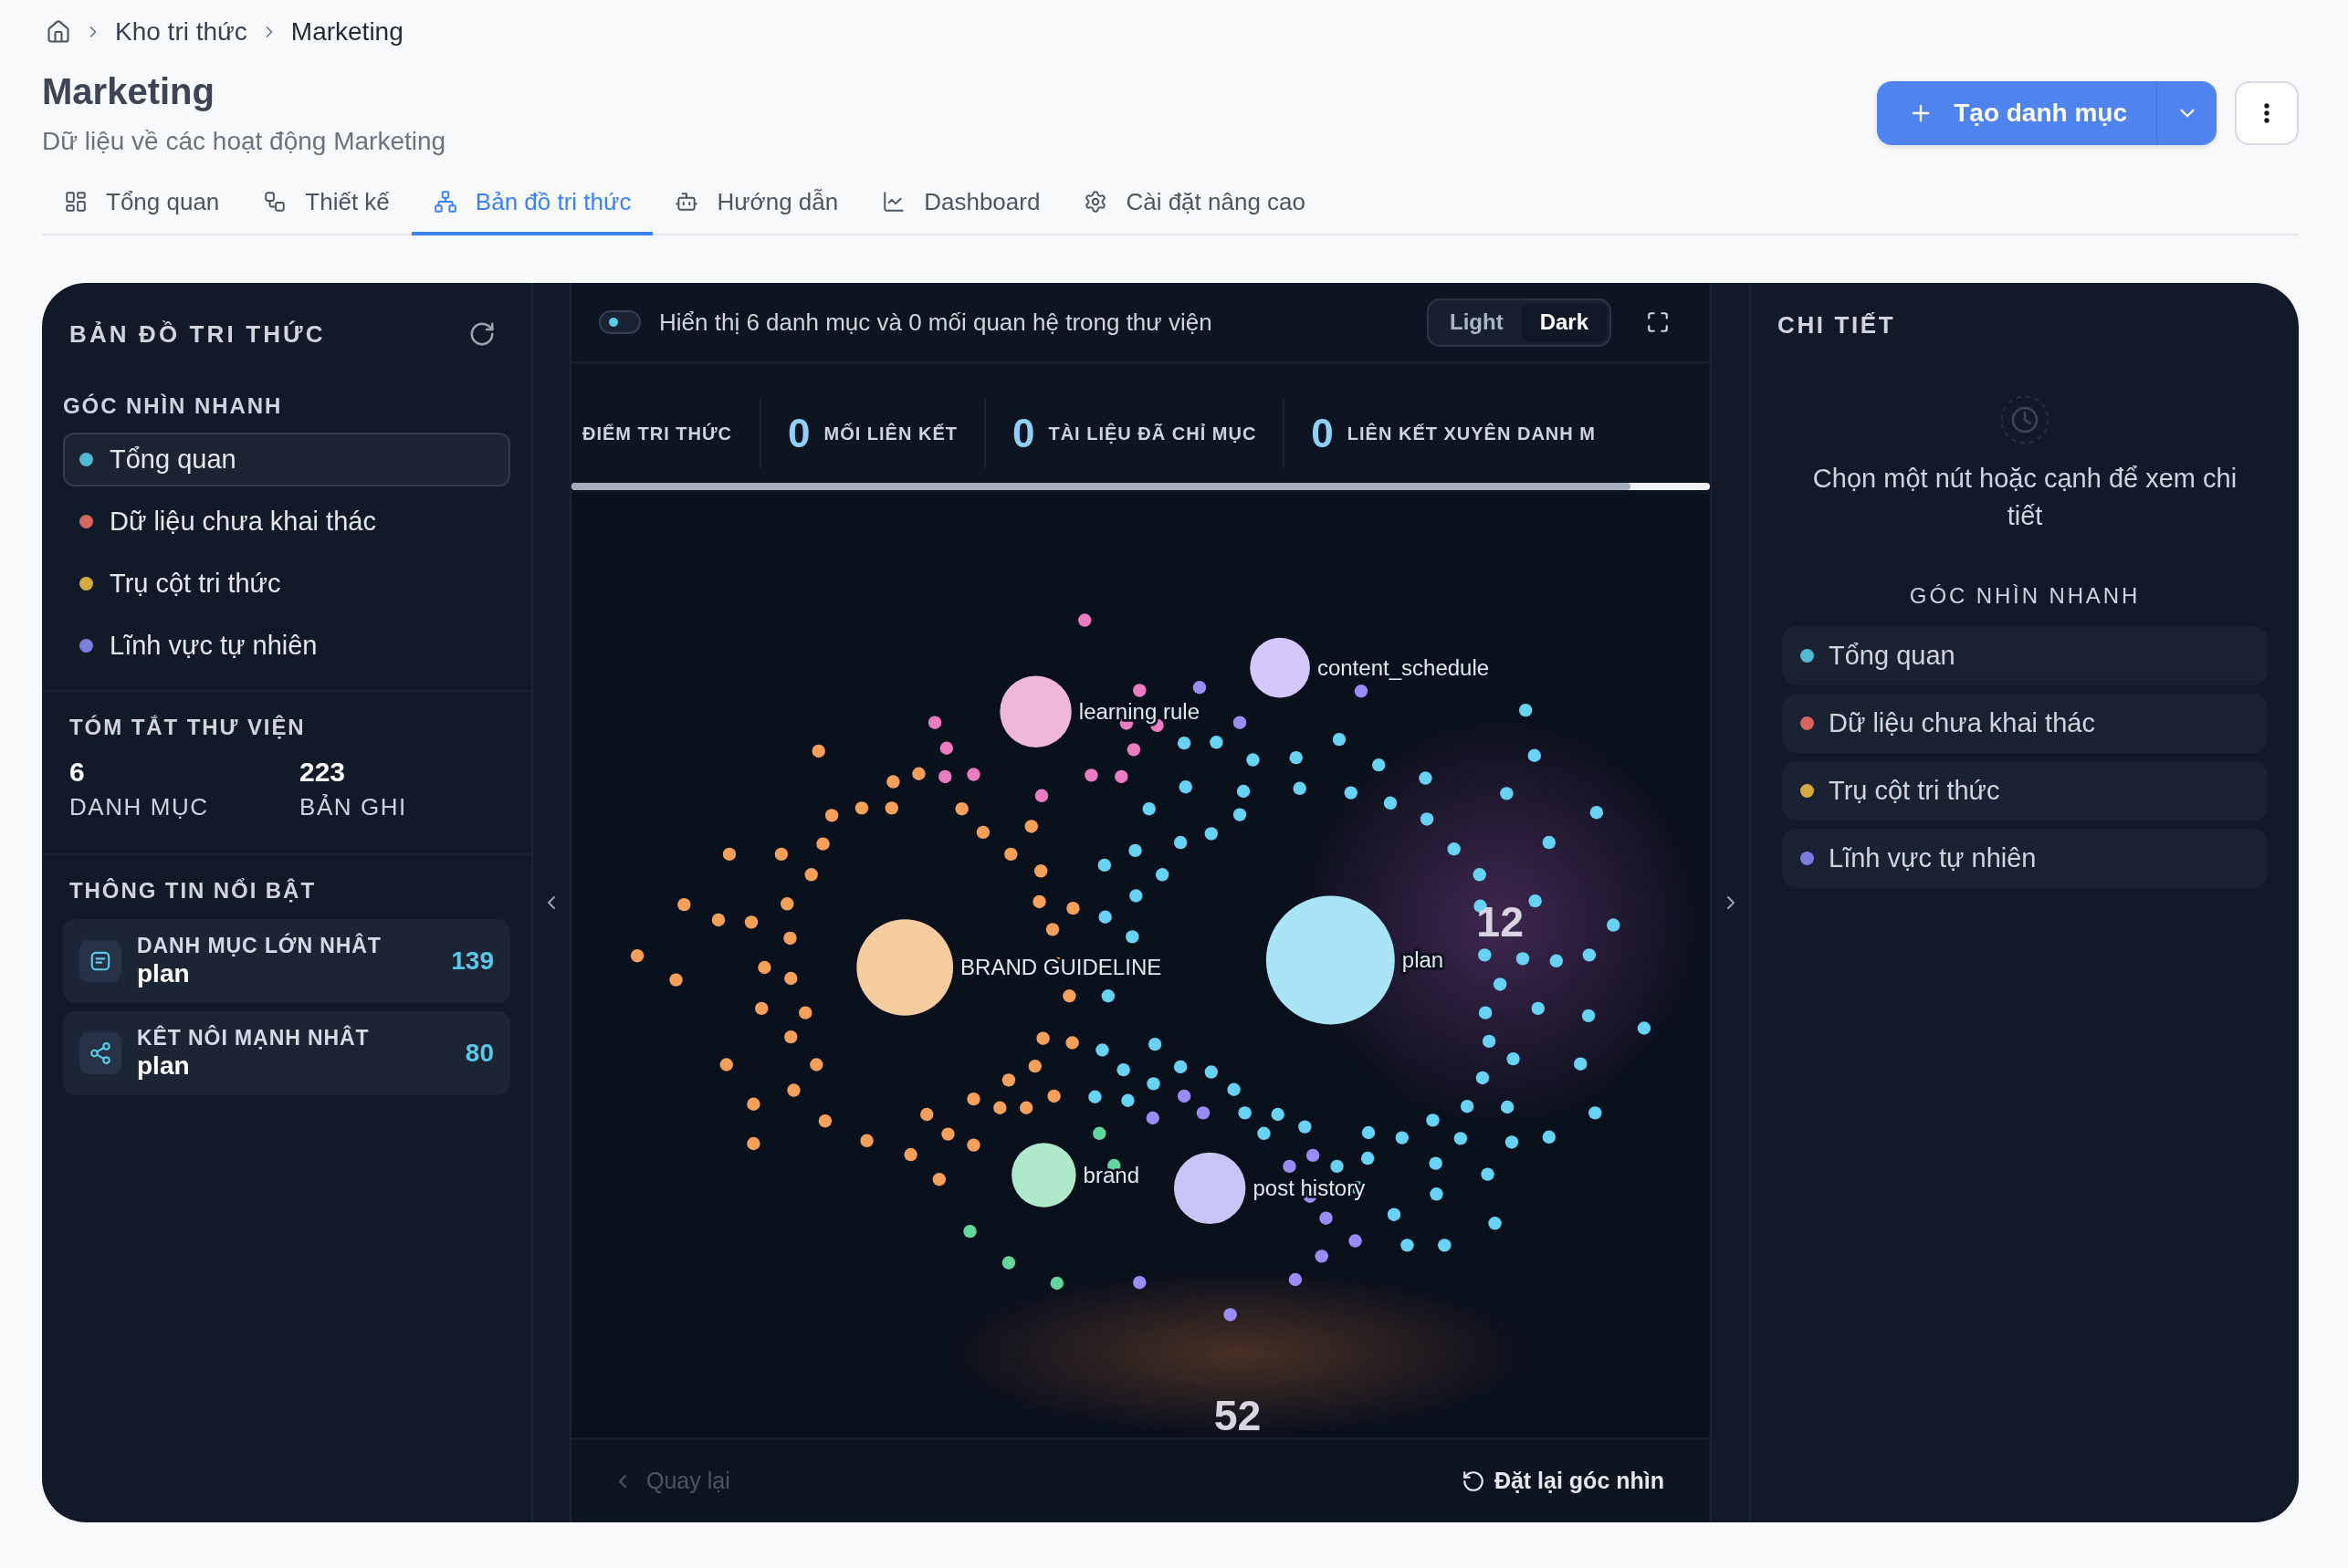 This screenshot has width=2348, height=1568. I want to click on node-label: content_schedule, so click(1403, 668).